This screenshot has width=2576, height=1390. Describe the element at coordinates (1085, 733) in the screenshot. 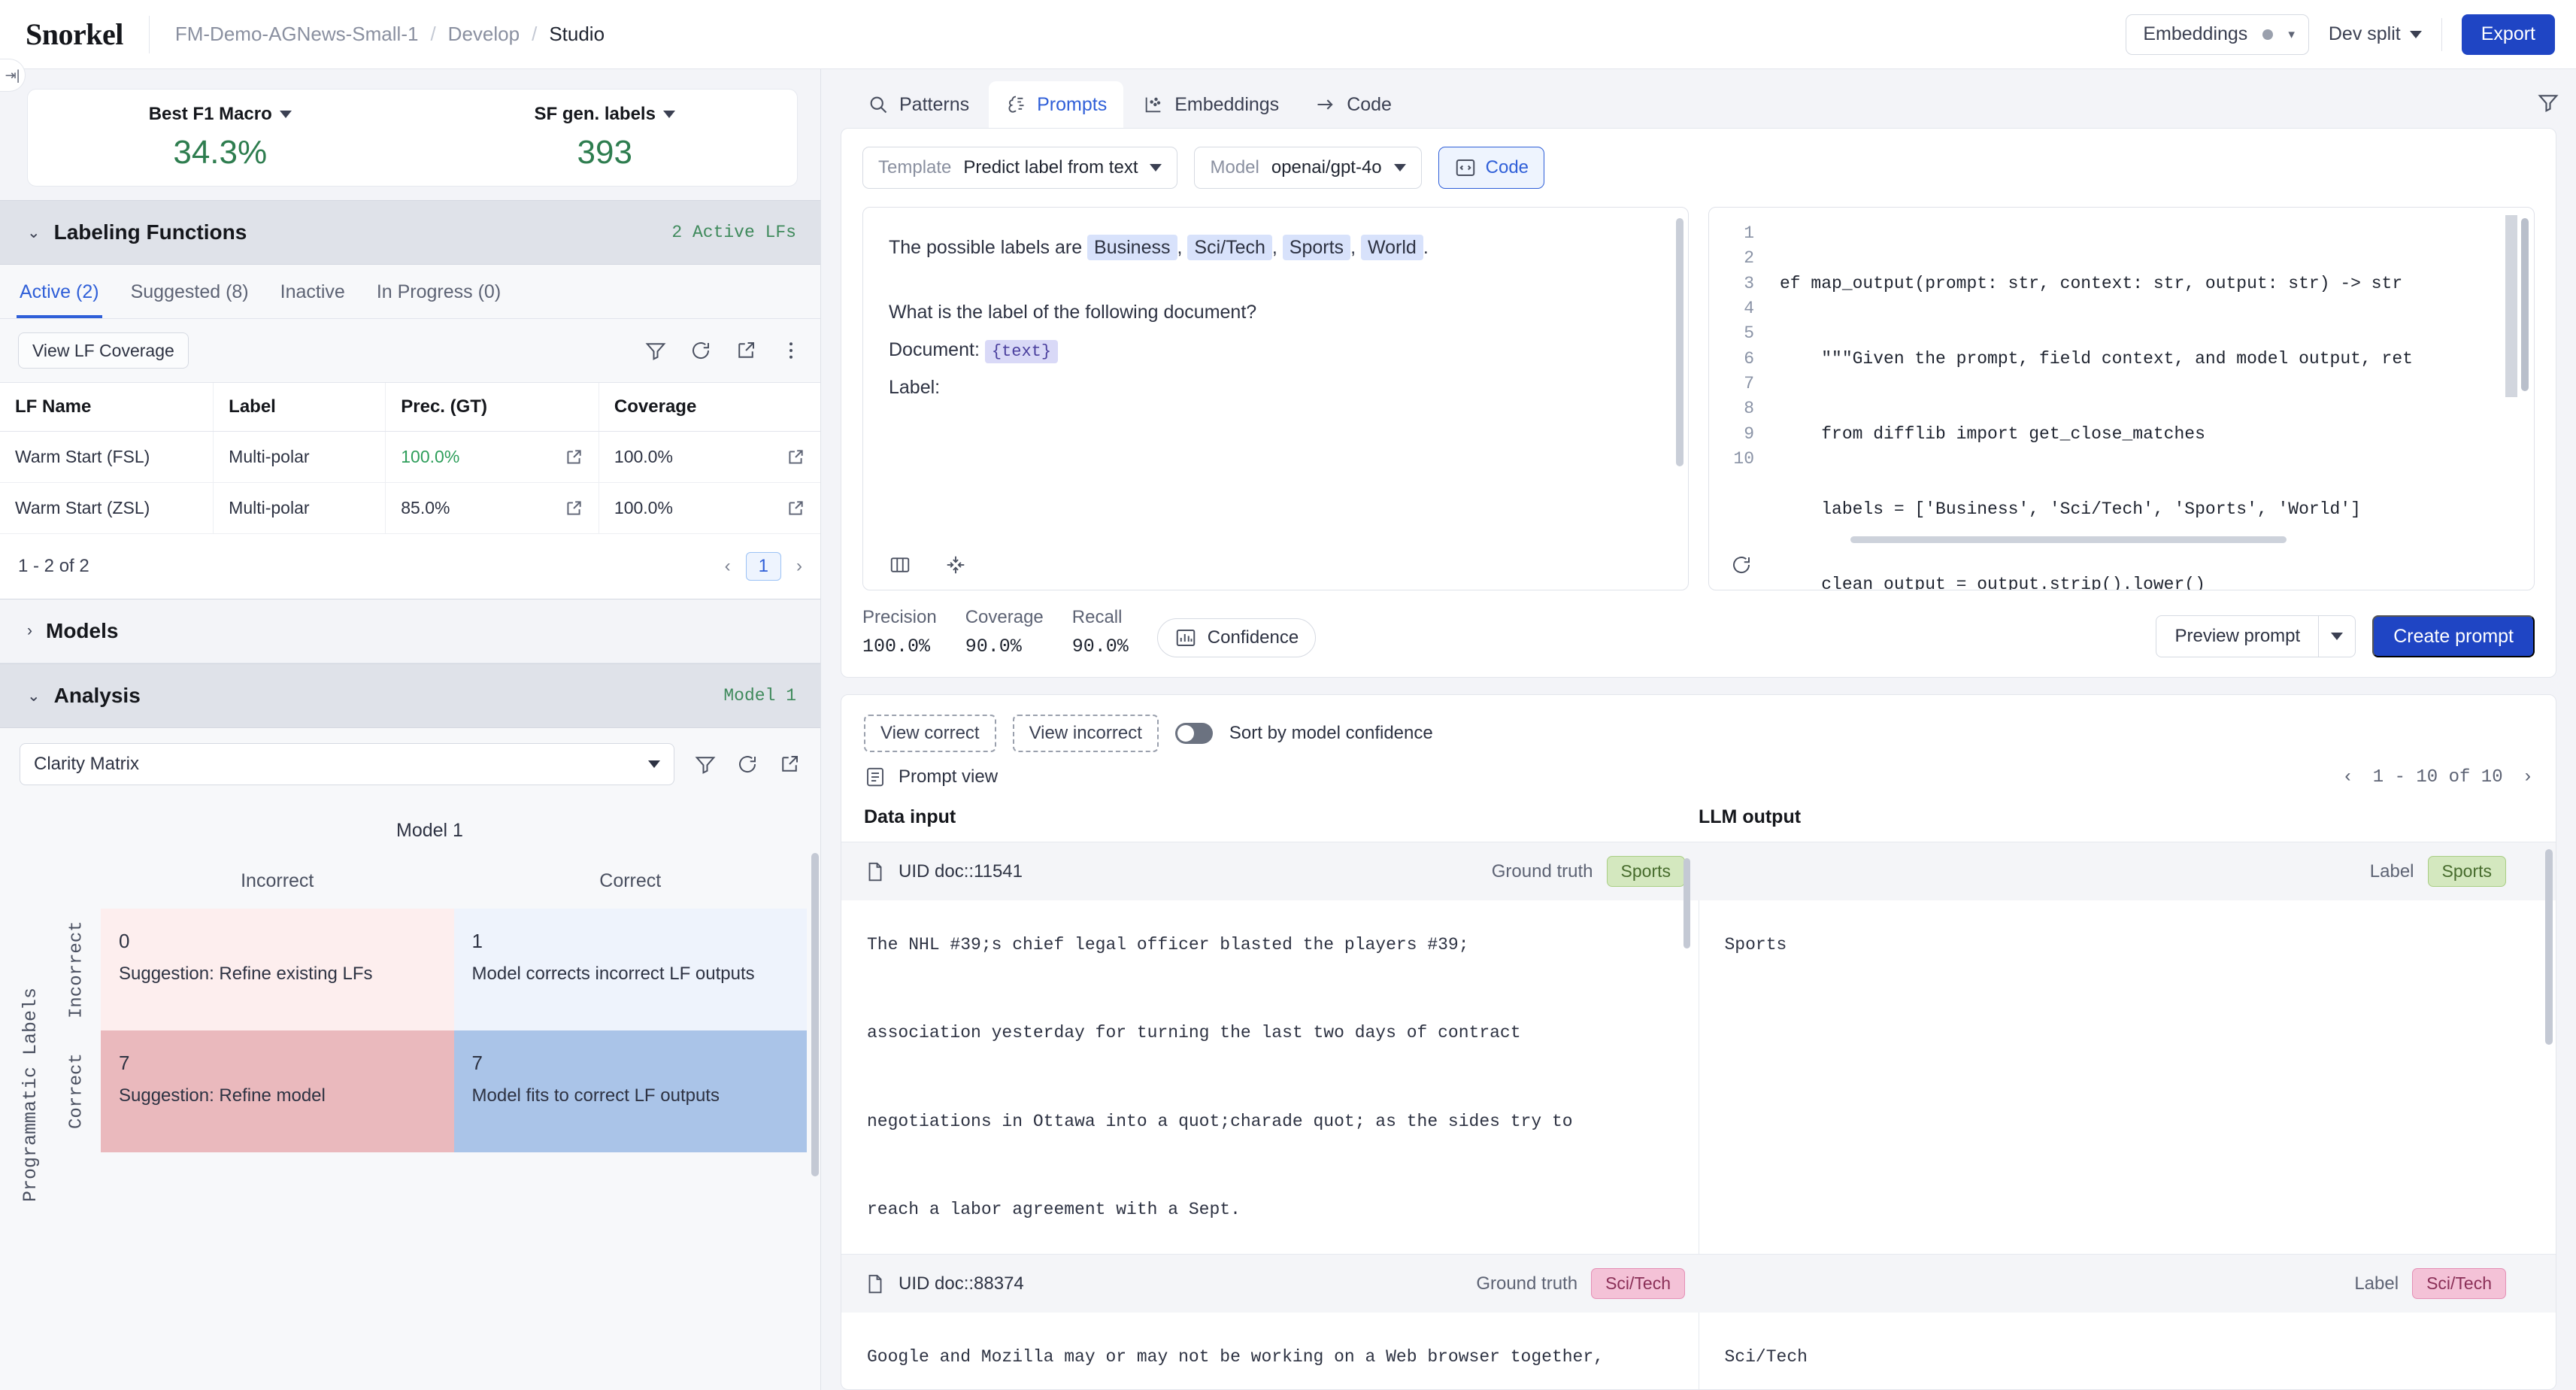

I see `view-incorrect-button: View incorrect` at that location.